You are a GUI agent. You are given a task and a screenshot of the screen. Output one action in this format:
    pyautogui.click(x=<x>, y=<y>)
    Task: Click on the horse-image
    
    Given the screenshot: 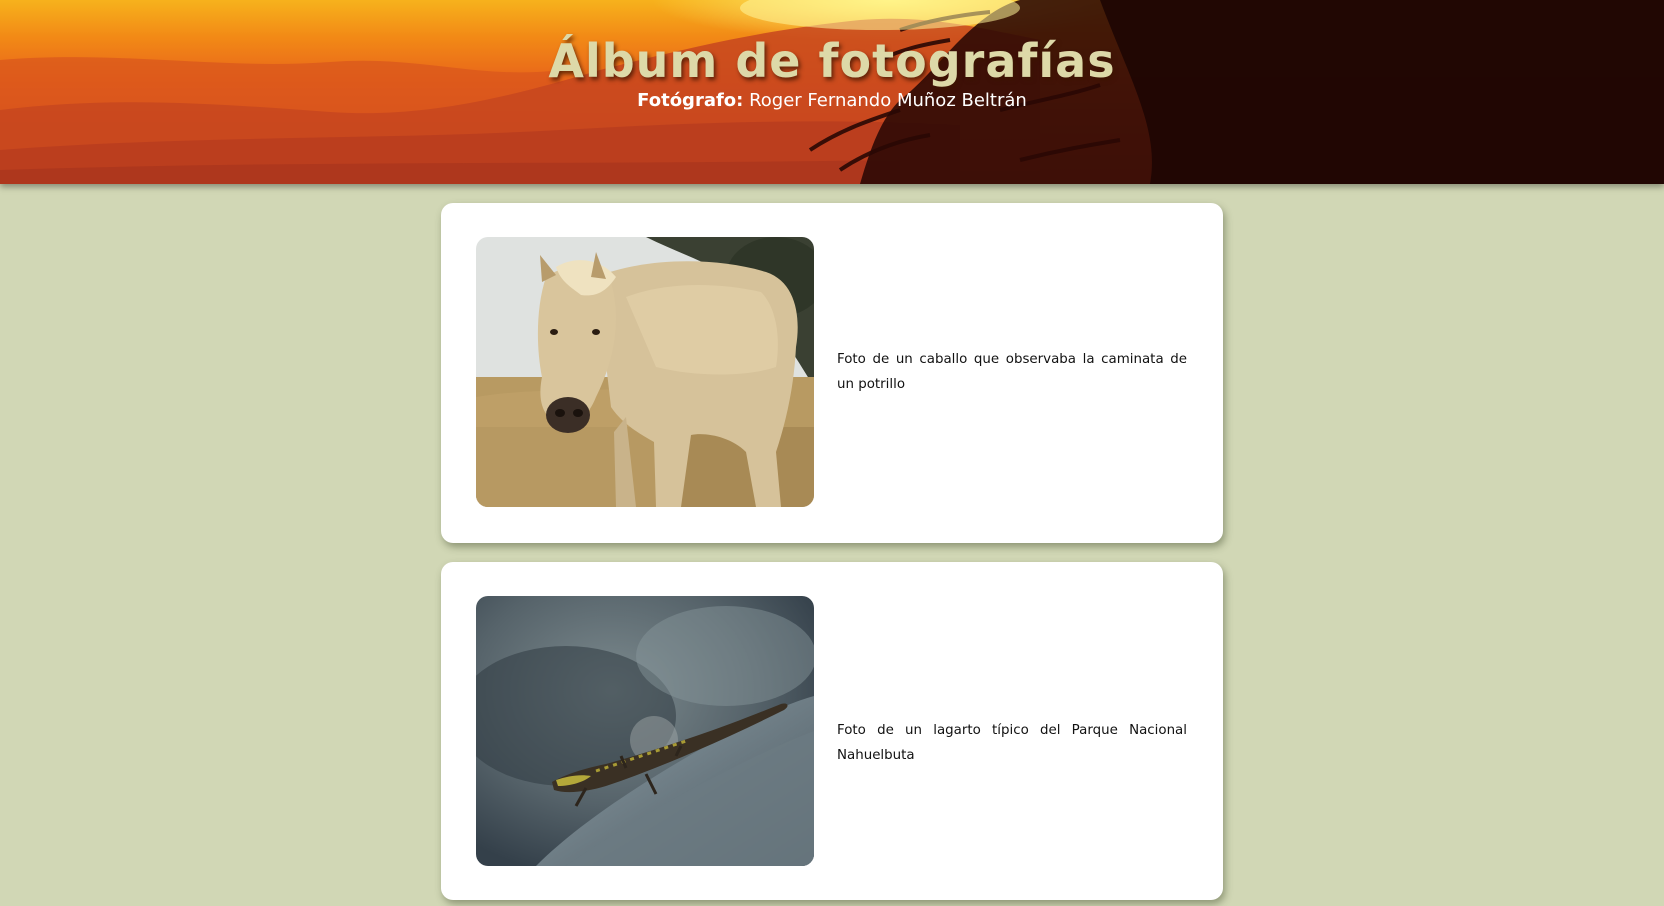 What is the action you would take?
    pyautogui.click(x=645, y=372)
    